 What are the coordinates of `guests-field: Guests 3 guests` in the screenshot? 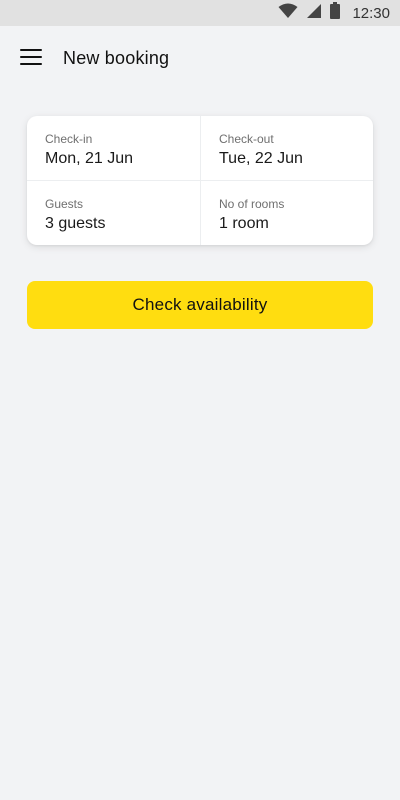 It's located at (107, 213).